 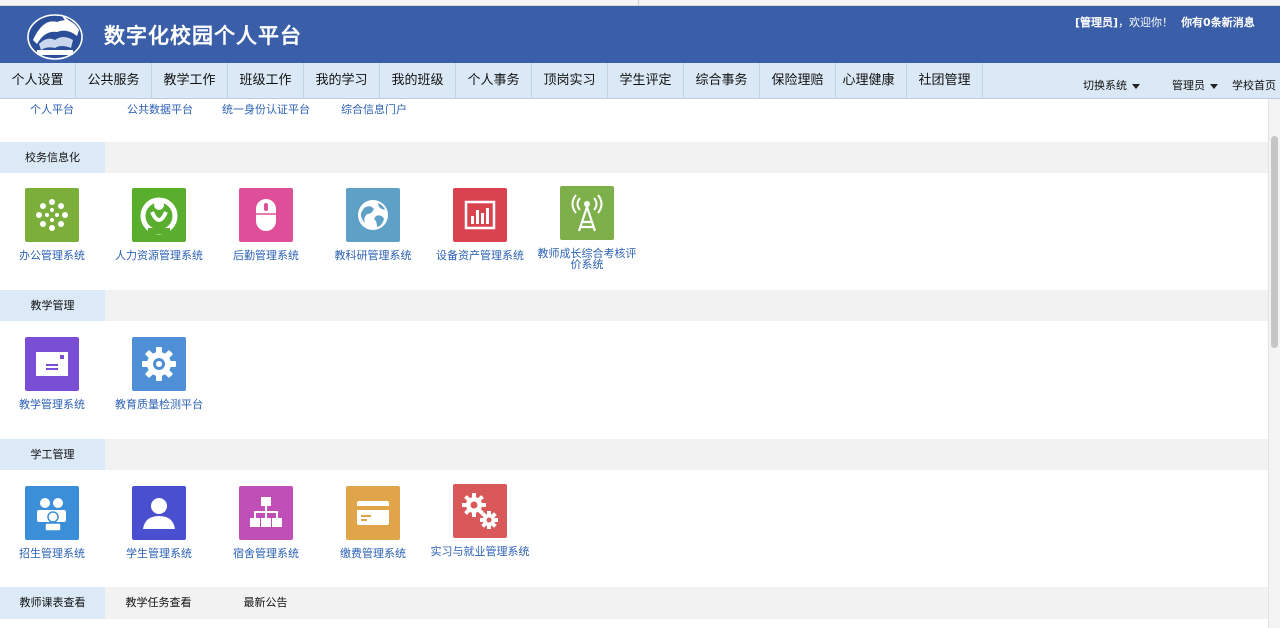 I want to click on tab-teaching-tasks: 教学任务查看, so click(x=158, y=603).